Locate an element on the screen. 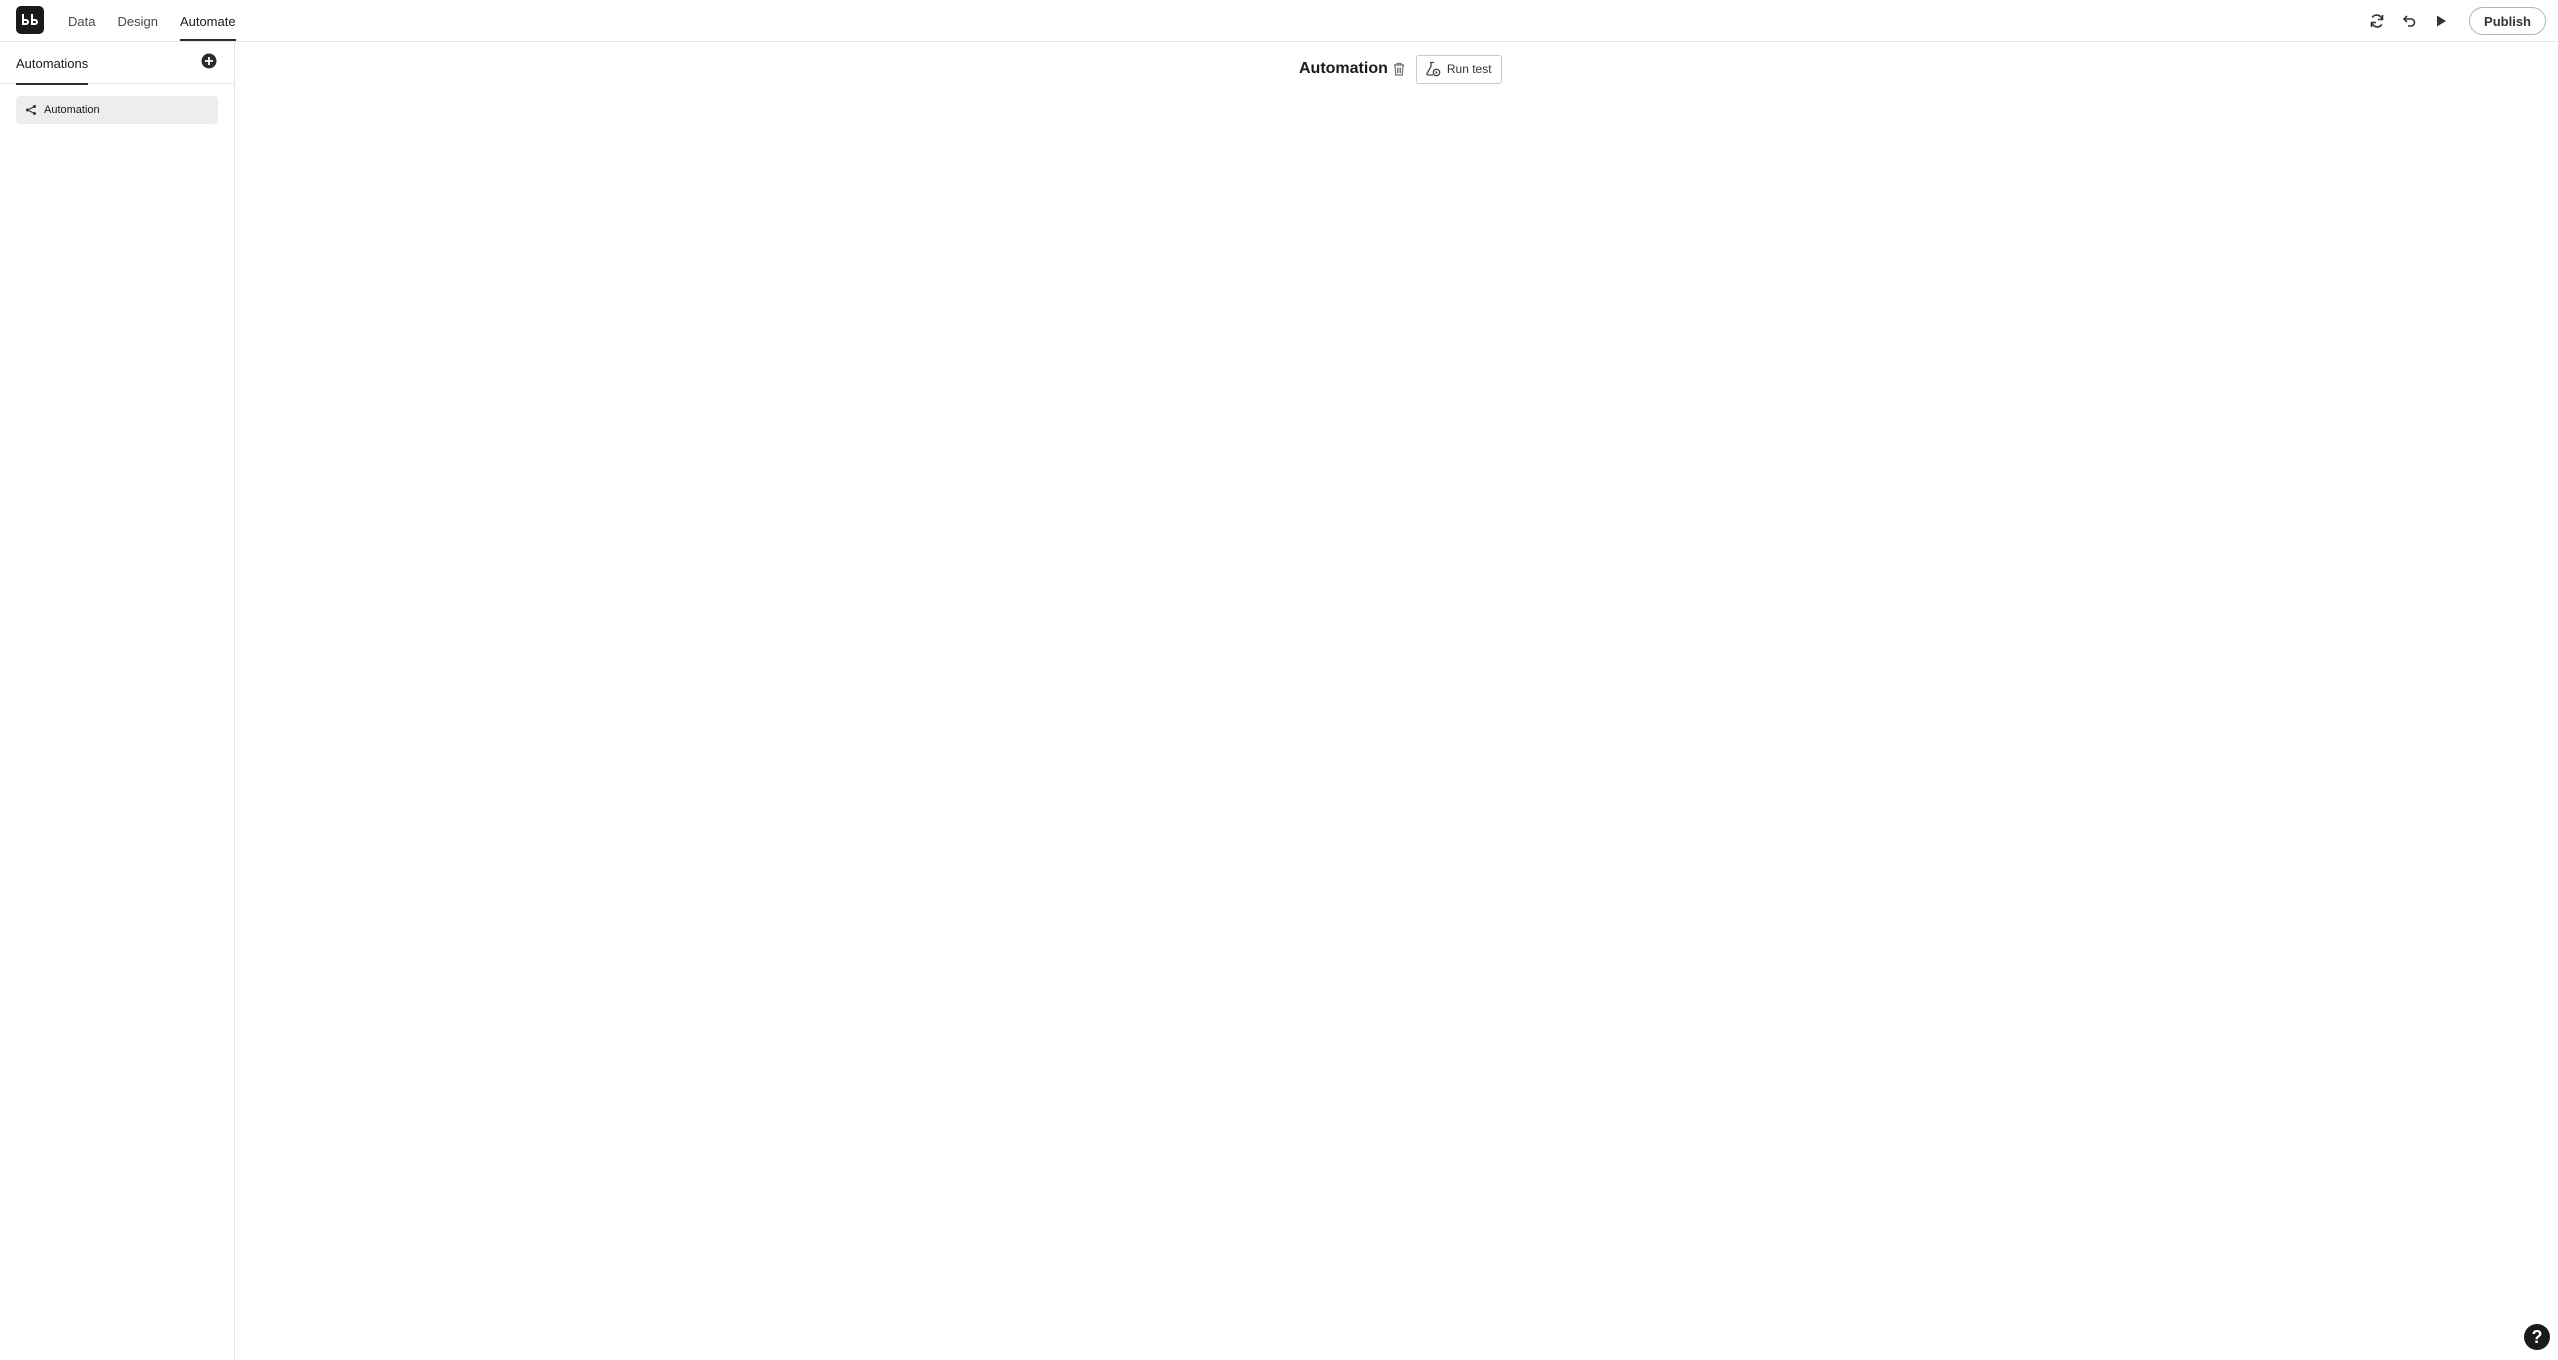 The width and height of the screenshot is (2558, 1360). sidebar-item-automation: Automation is located at coordinates (117, 110).